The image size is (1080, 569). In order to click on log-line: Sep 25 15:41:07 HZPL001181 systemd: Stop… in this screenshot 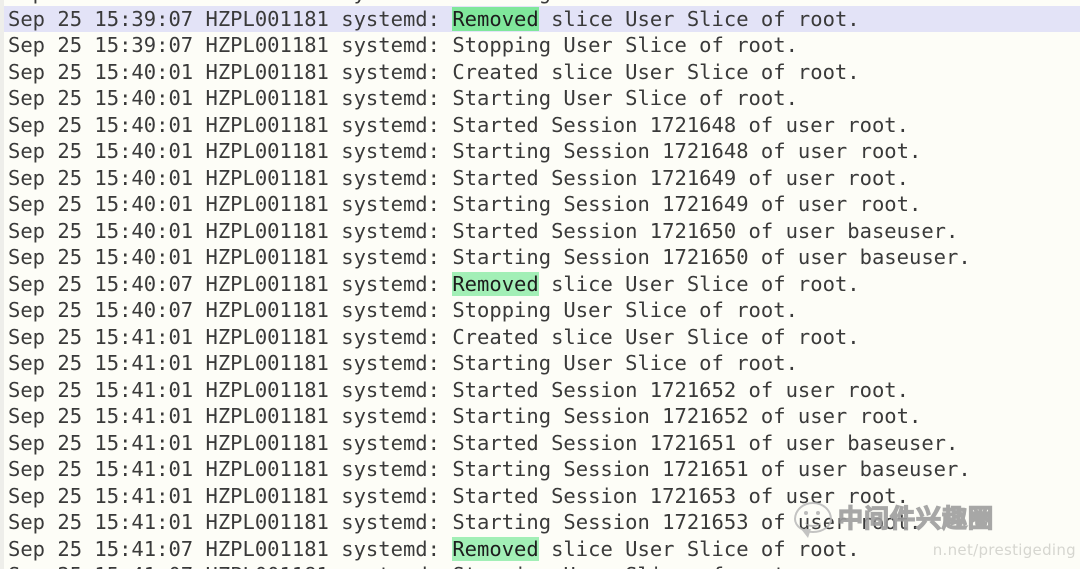, I will do `click(540, 565)`.